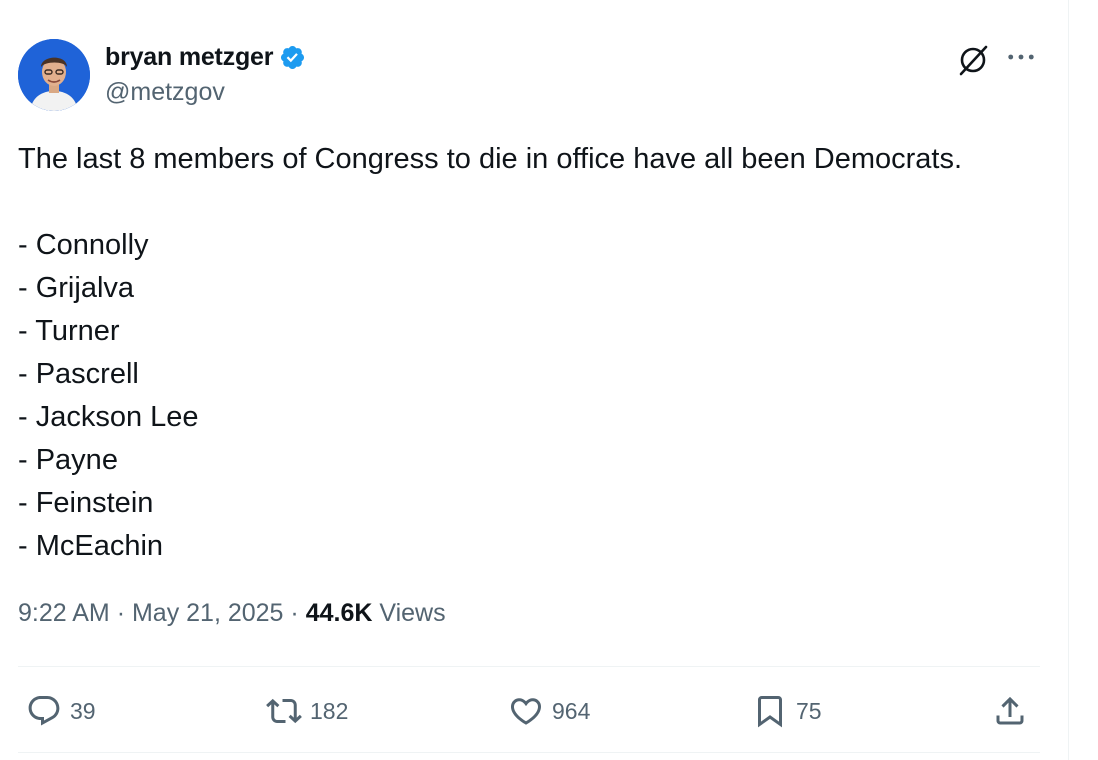 The height and width of the screenshot is (760, 1098). Describe the element at coordinates (64, 613) in the screenshot. I see `tweet-time: 9:22 AM` at that location.